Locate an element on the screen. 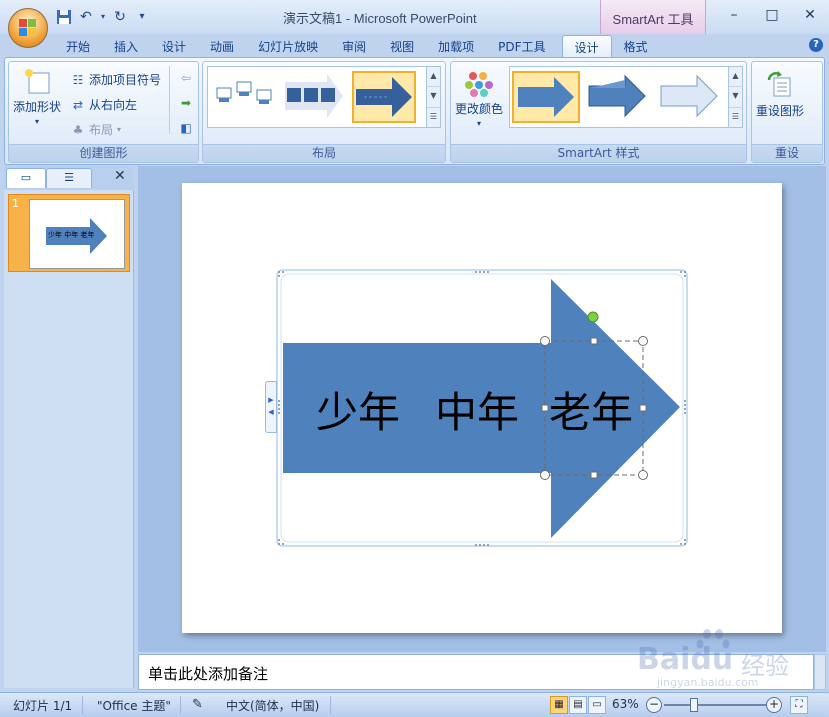 The image size is (829, 717). tab-review: 审阅 is located at coordinates (354, 46).